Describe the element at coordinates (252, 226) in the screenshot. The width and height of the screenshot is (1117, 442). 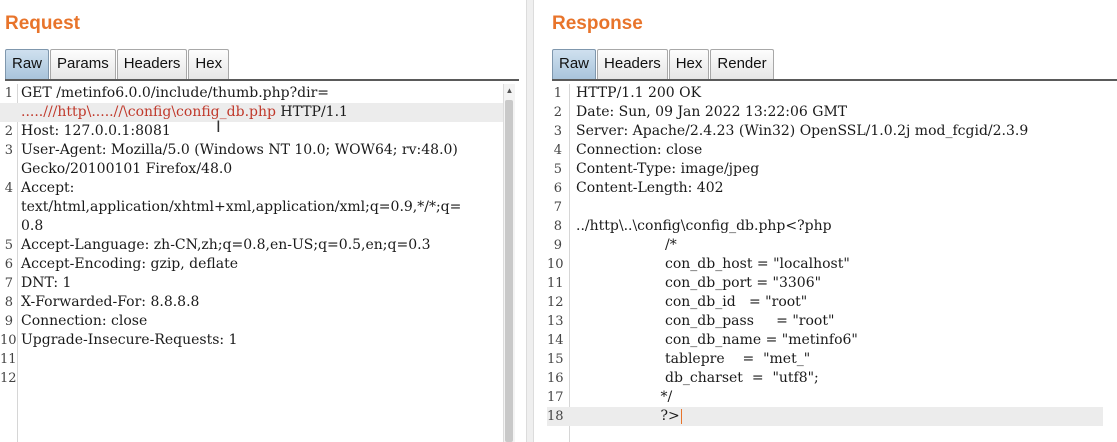
I see `request-code-line: 0.8` at that location.